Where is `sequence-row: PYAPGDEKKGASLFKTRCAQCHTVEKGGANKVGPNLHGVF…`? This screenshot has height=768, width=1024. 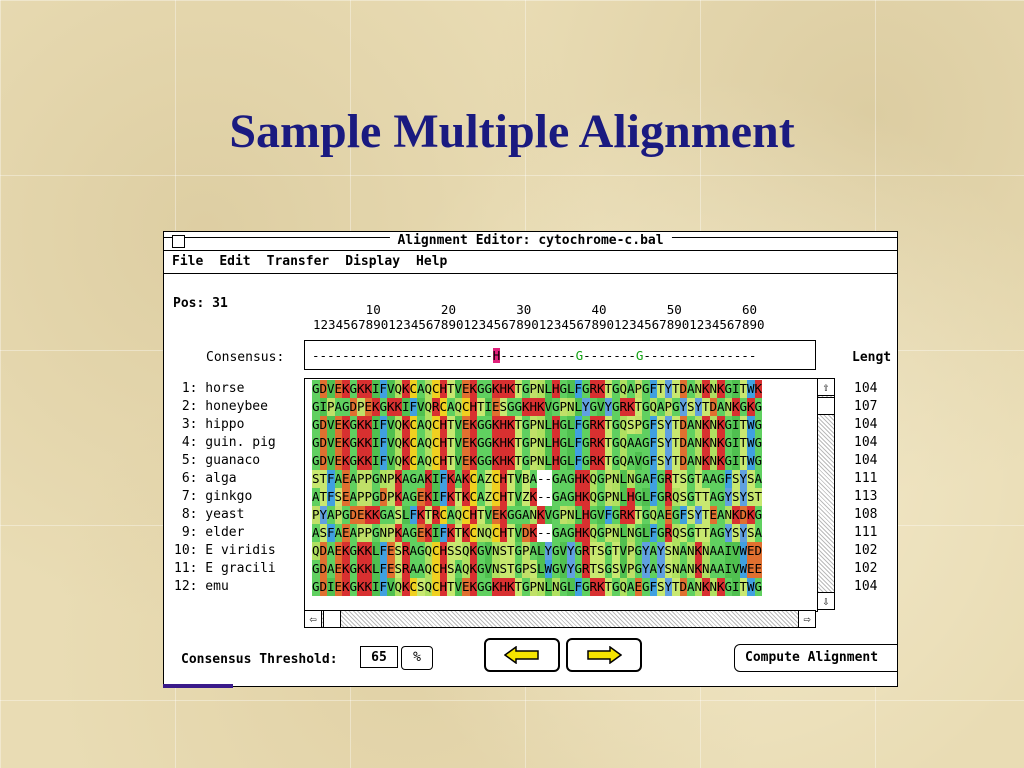 sequence-row: PYAPGDEKKGASLFKTRCAQCHTVEKGGANKVGPNLHGVF… is located at coordinates (537, 515).